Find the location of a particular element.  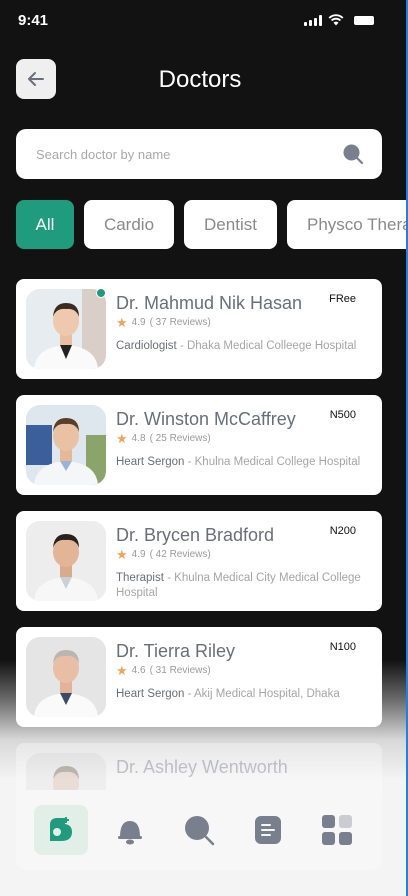

doctor-name: Dr. Brycen Bradford is located at coordinates (195, 535).